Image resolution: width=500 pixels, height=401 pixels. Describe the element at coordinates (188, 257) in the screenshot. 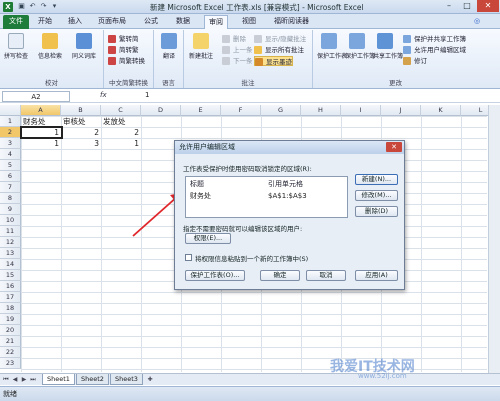

I see `paste-permissions-checkbox` at that location.